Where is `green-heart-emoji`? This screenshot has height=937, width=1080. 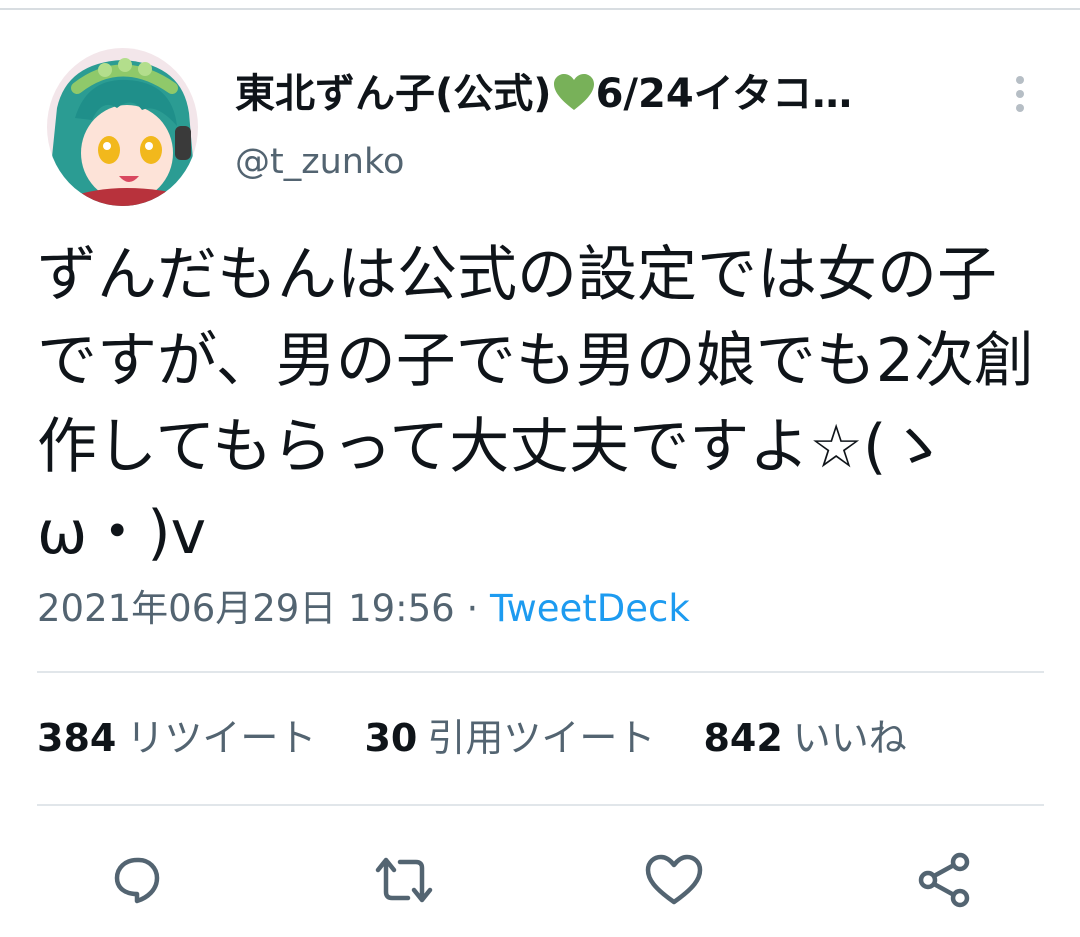 green-heart-emoji is located at coordinates (573, 98).